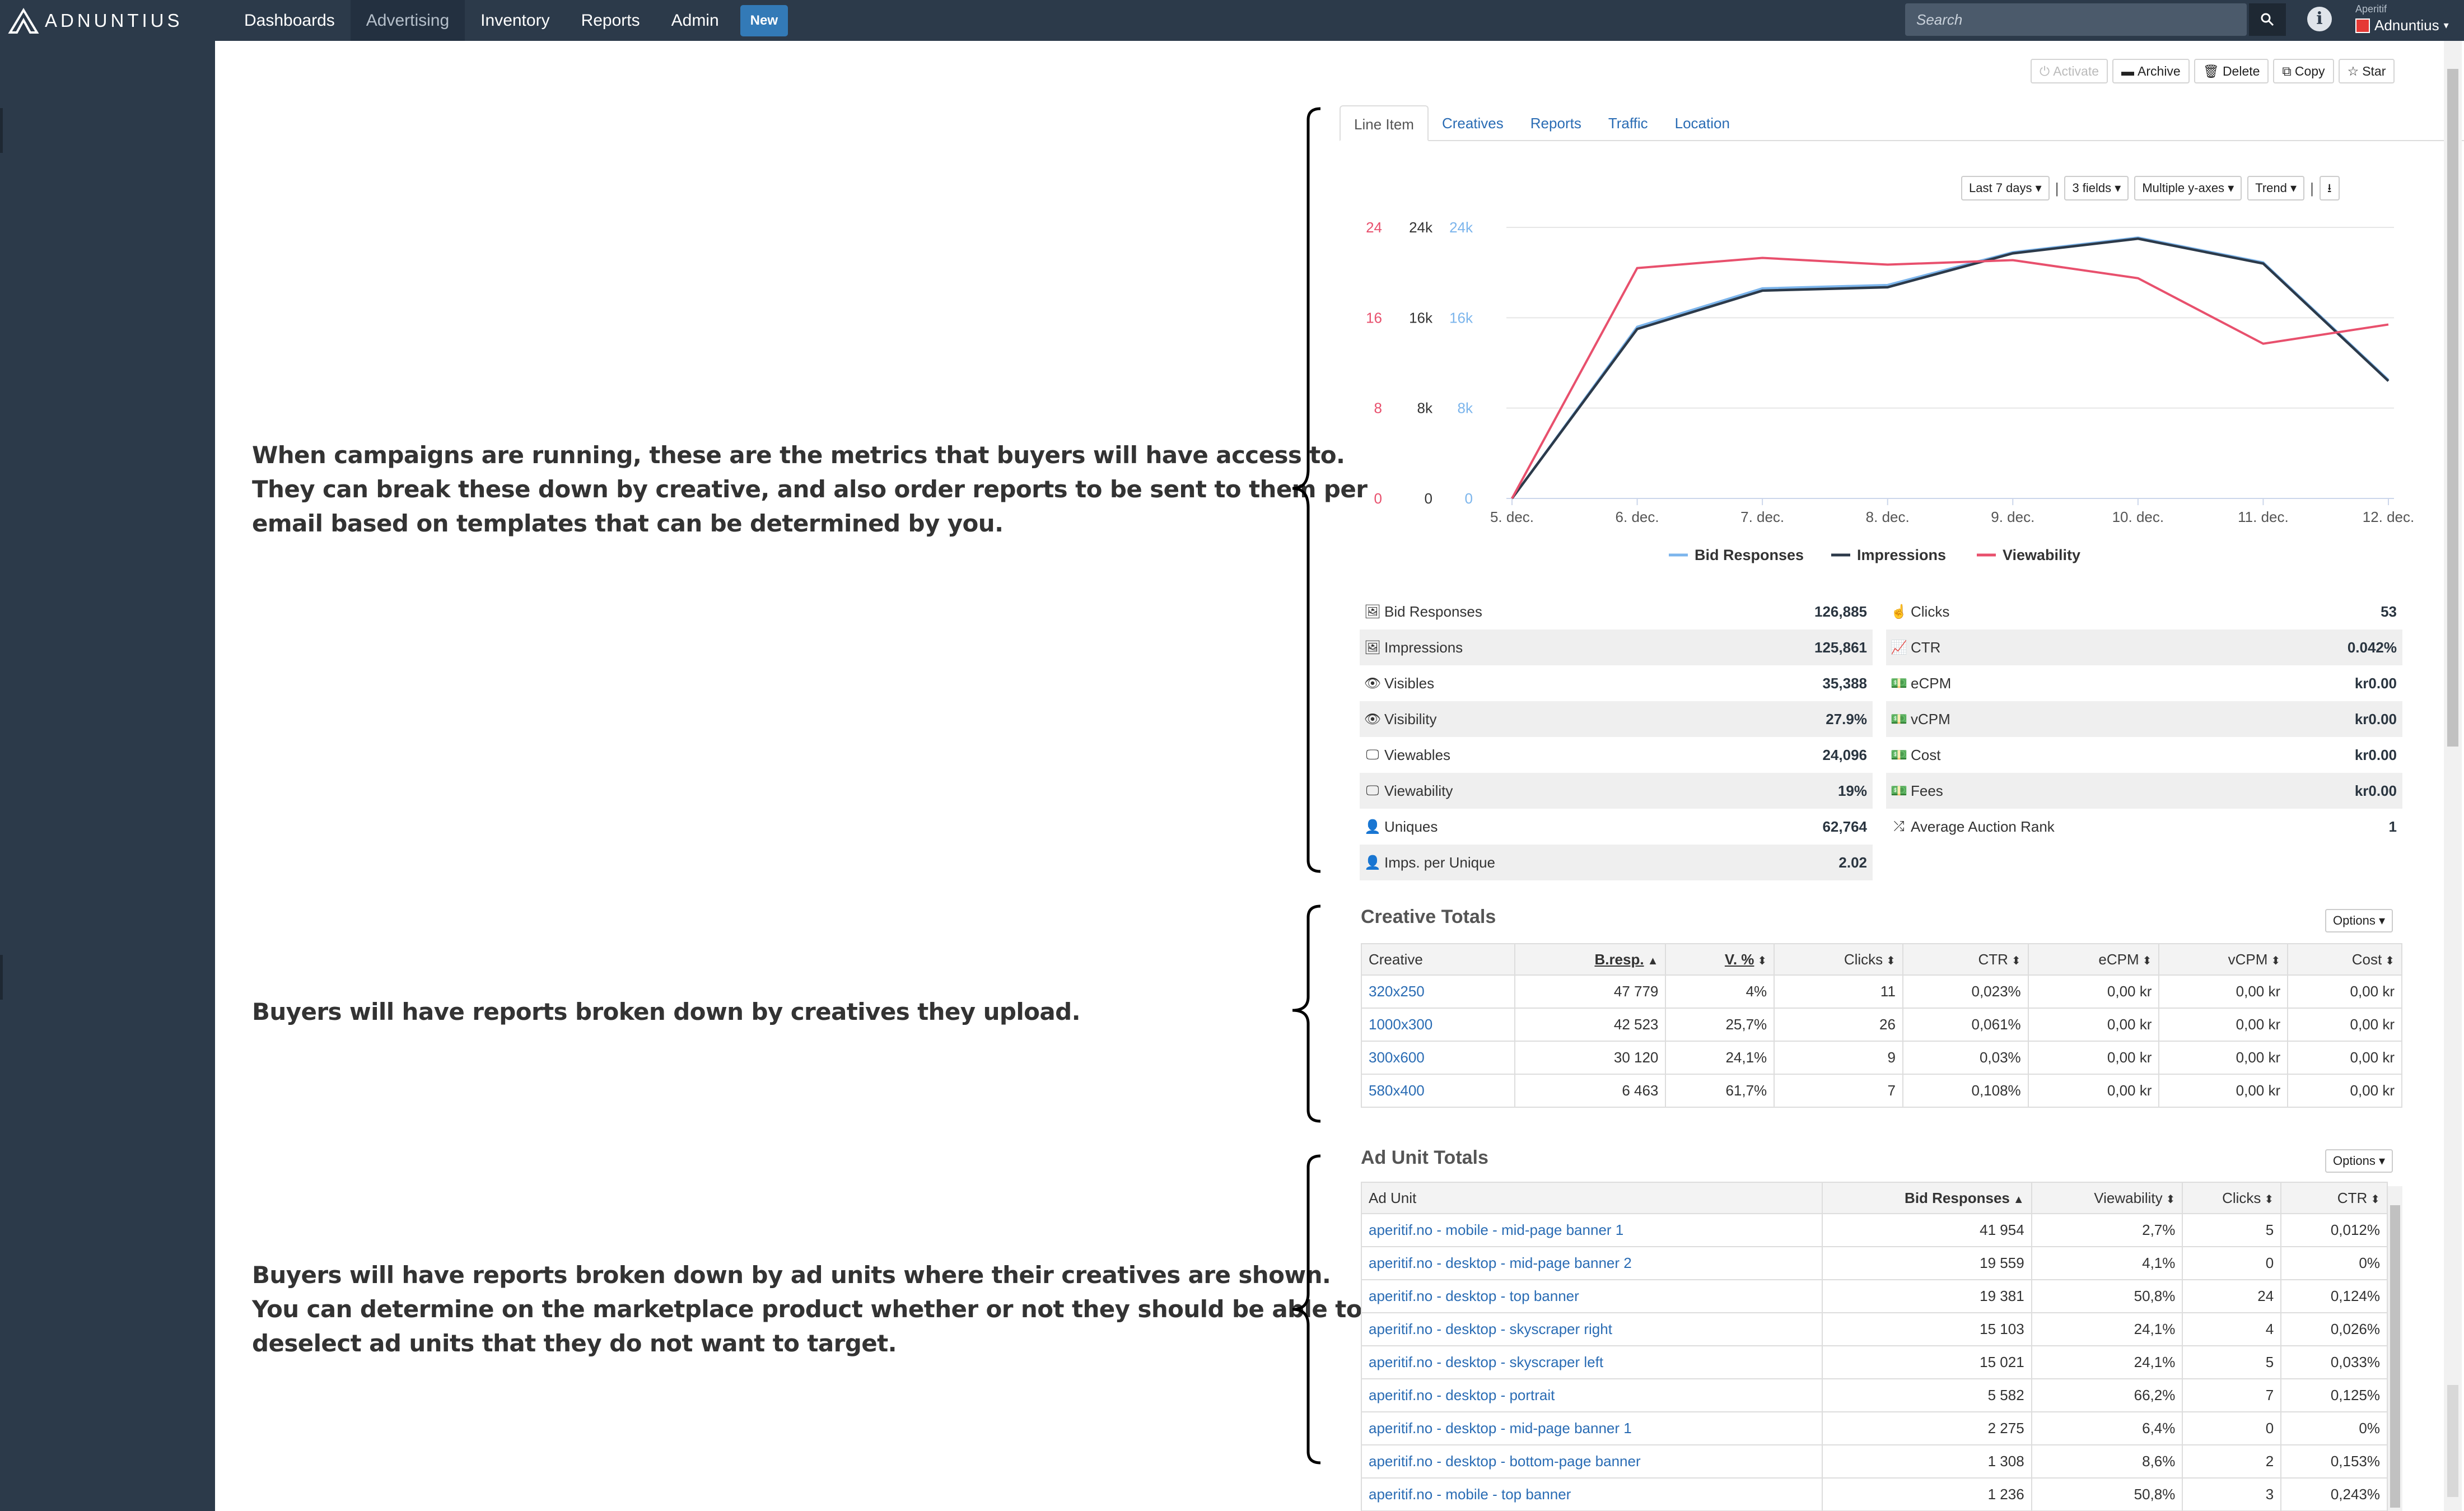 The image size is (2464, 1511). What do you see at coordinates (2268, 19) in the screenshot?
I see `search-button` at bounding box center [2268, 19].